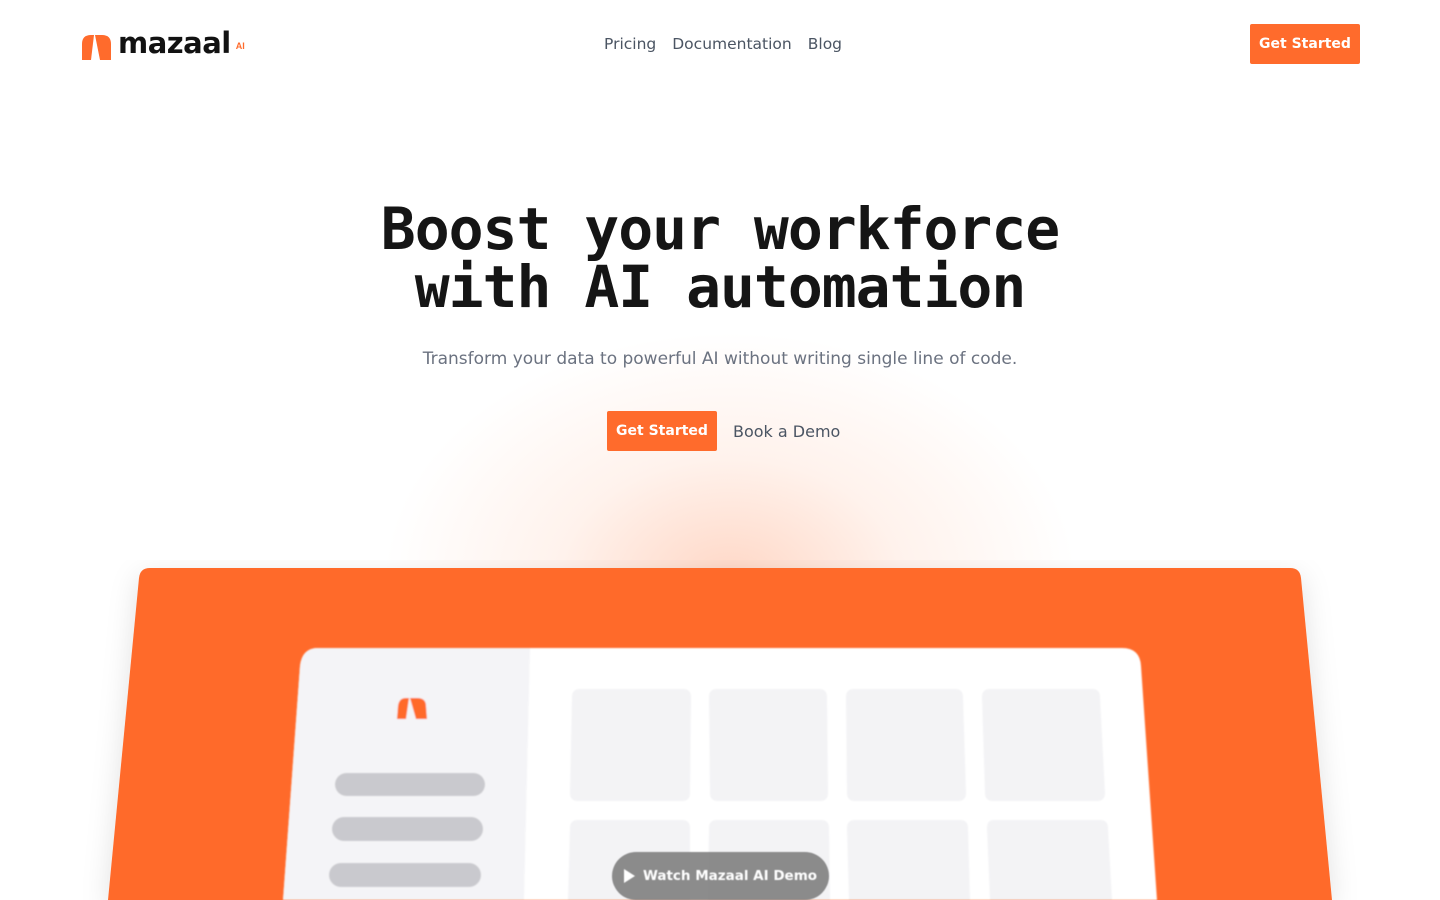  I want to click on watch-demo-button: Watch Mazaal AI Demo, so click(720, 876).